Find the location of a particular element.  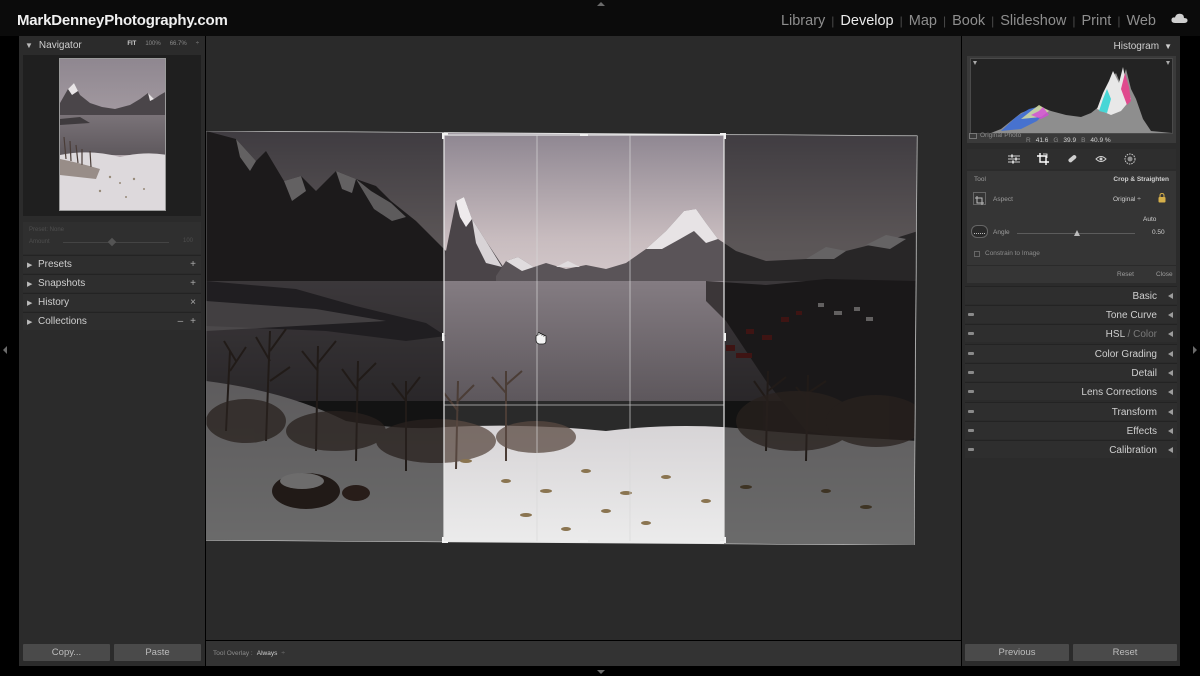

aspect-select: Original ÷ is located at coordinates (1127, 199).